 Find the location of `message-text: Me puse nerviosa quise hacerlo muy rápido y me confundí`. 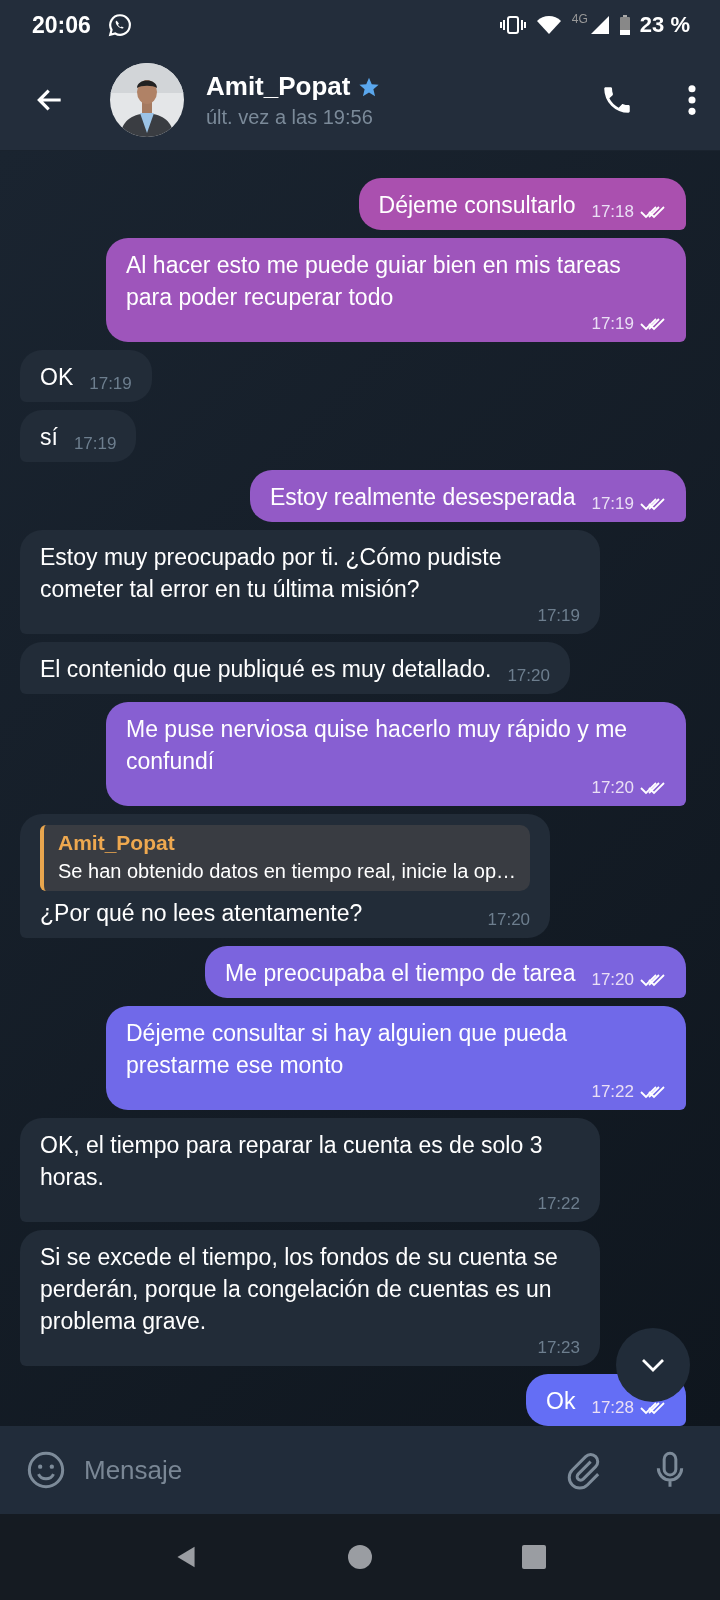

message-text: Me puse nerviosa quise hacerlo muy rápido y me confundí is located at coordinates (377, 745).